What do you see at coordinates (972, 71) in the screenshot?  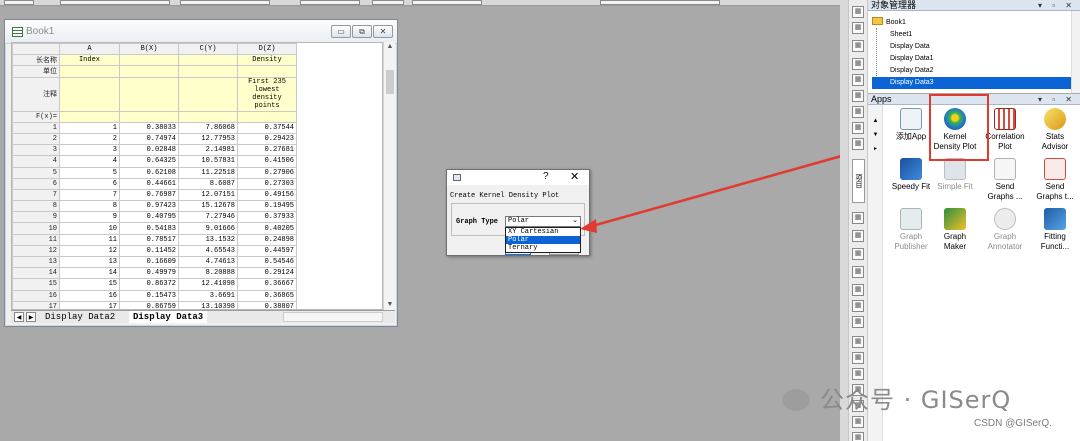 I see `tree-node: Display Data2` at bounding box center [972, 71].